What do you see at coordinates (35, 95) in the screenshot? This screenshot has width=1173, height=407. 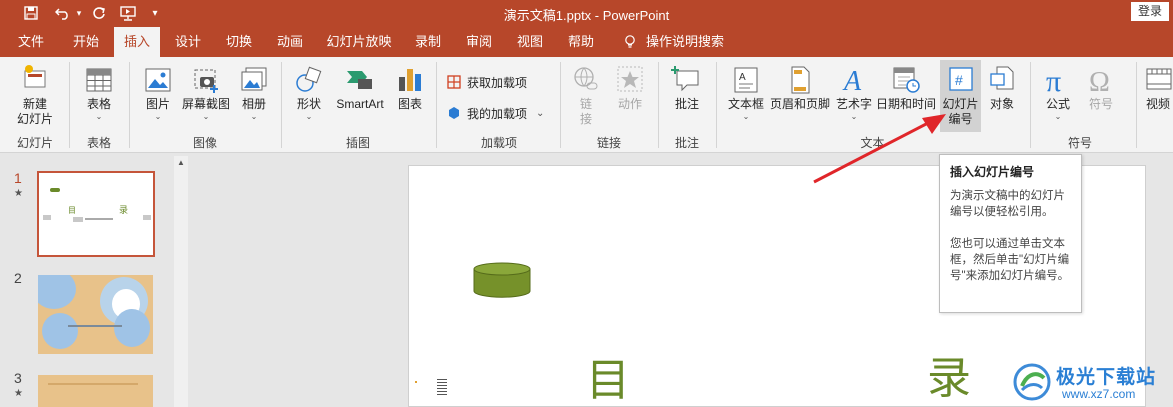 I see `new-slide-button: 新建 幻灯片` at bounding box center [35, 95].